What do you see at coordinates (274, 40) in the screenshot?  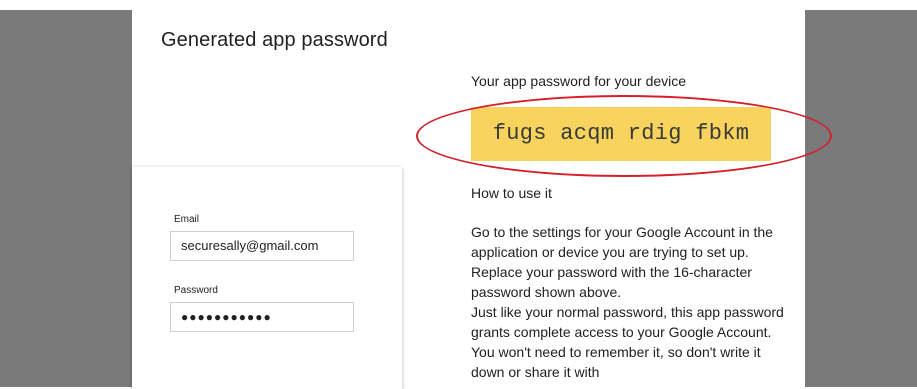 I see `dialog-title: Generated app password` at bounding box center [274, 40].